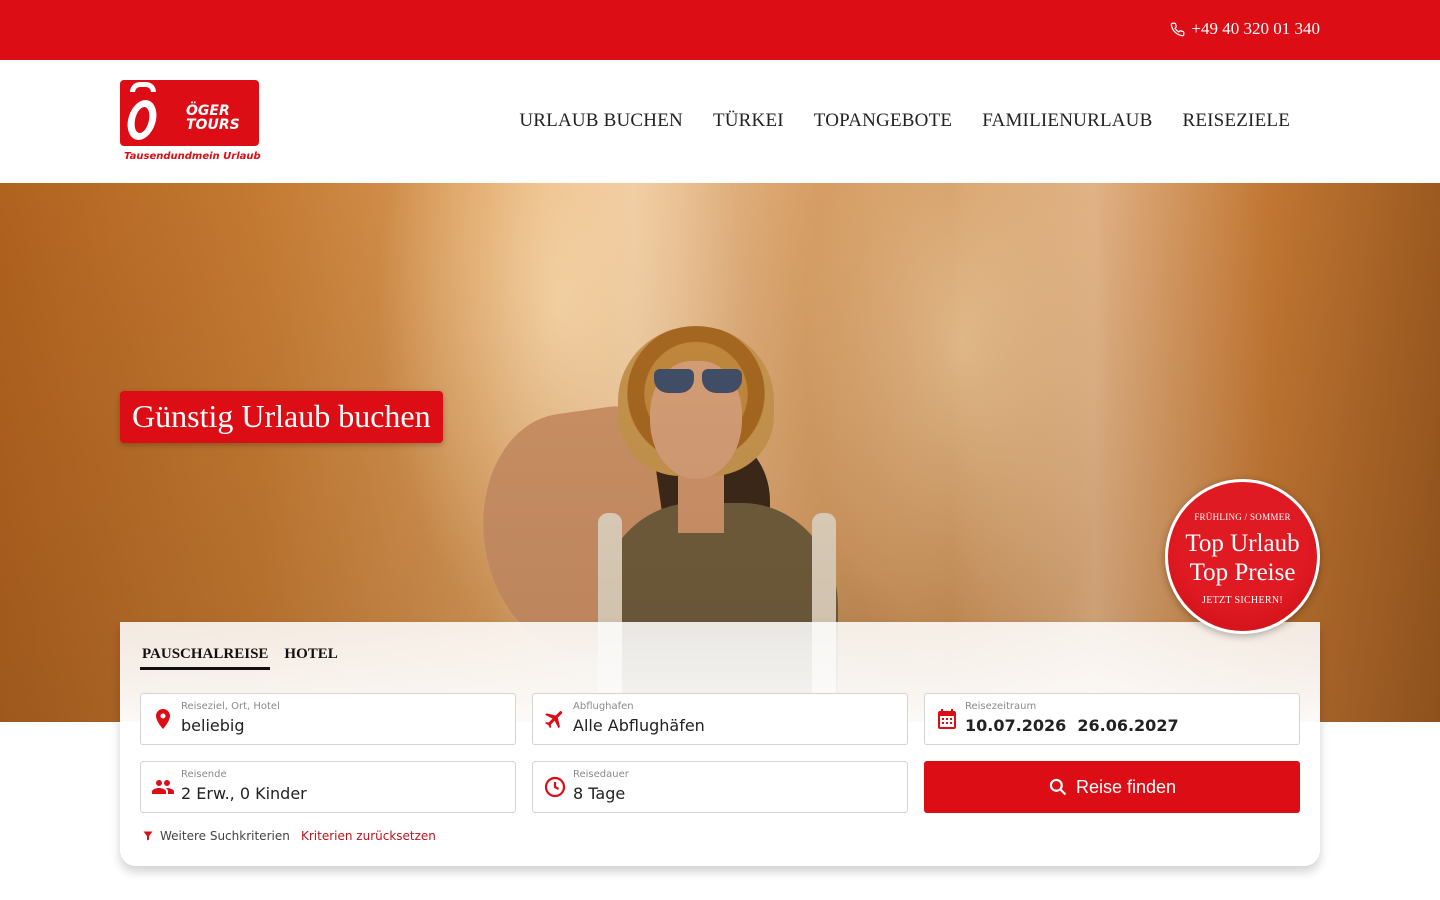 The image size is (1440, 900). Describe the element at coordinates (1072, 725) in the screenshot. I see `travel-period-value: 10.07.2026 26.06.2027` at that location.